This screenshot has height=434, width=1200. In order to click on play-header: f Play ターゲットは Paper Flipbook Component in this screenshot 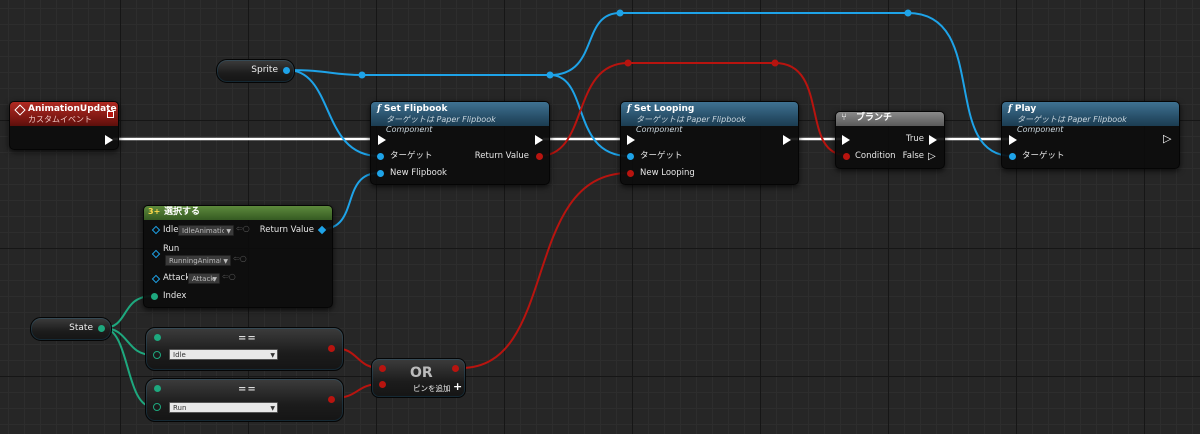, I will do `click(1090, 118)`.